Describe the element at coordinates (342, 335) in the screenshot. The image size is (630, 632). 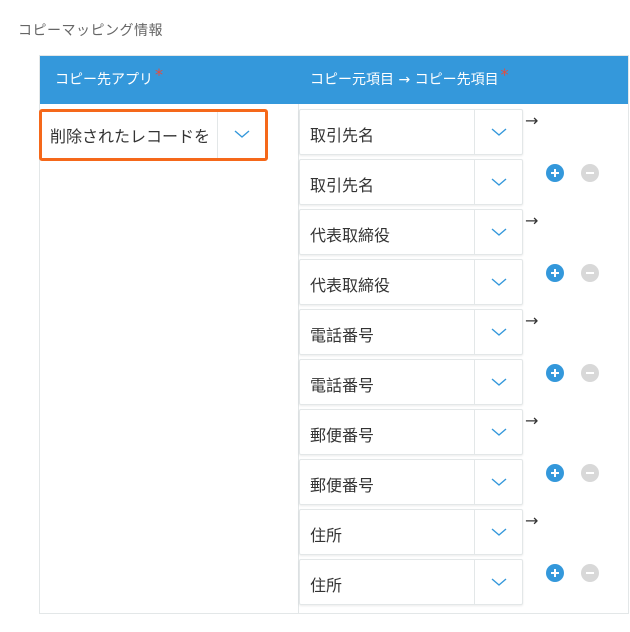
I see `source-field-value: 電話番号` at that location.